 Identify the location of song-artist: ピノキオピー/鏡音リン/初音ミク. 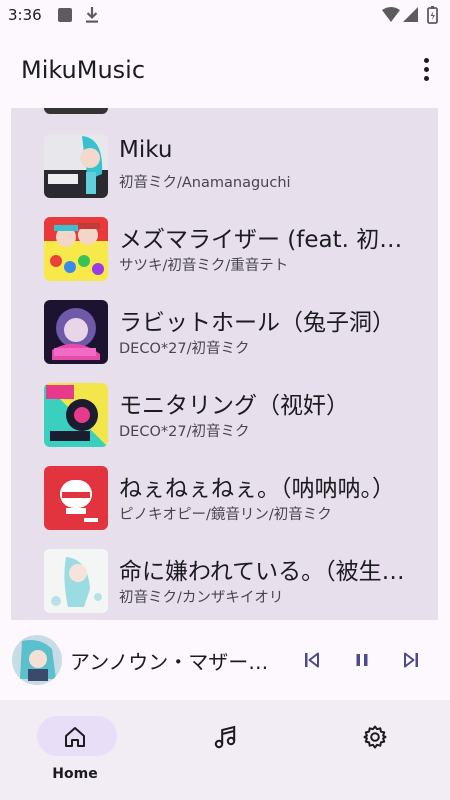
(225, 515).